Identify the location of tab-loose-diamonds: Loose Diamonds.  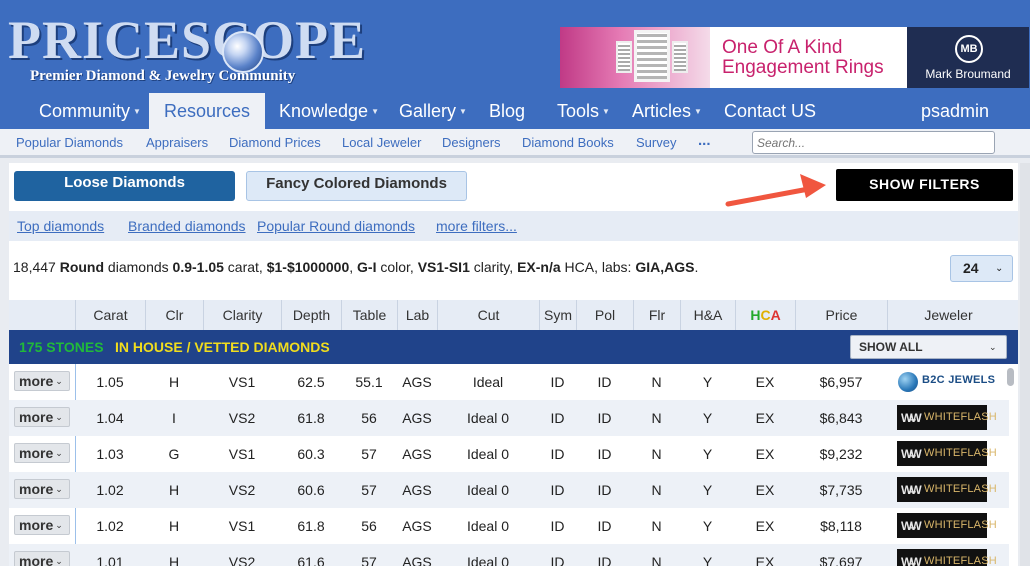
(124, 186).